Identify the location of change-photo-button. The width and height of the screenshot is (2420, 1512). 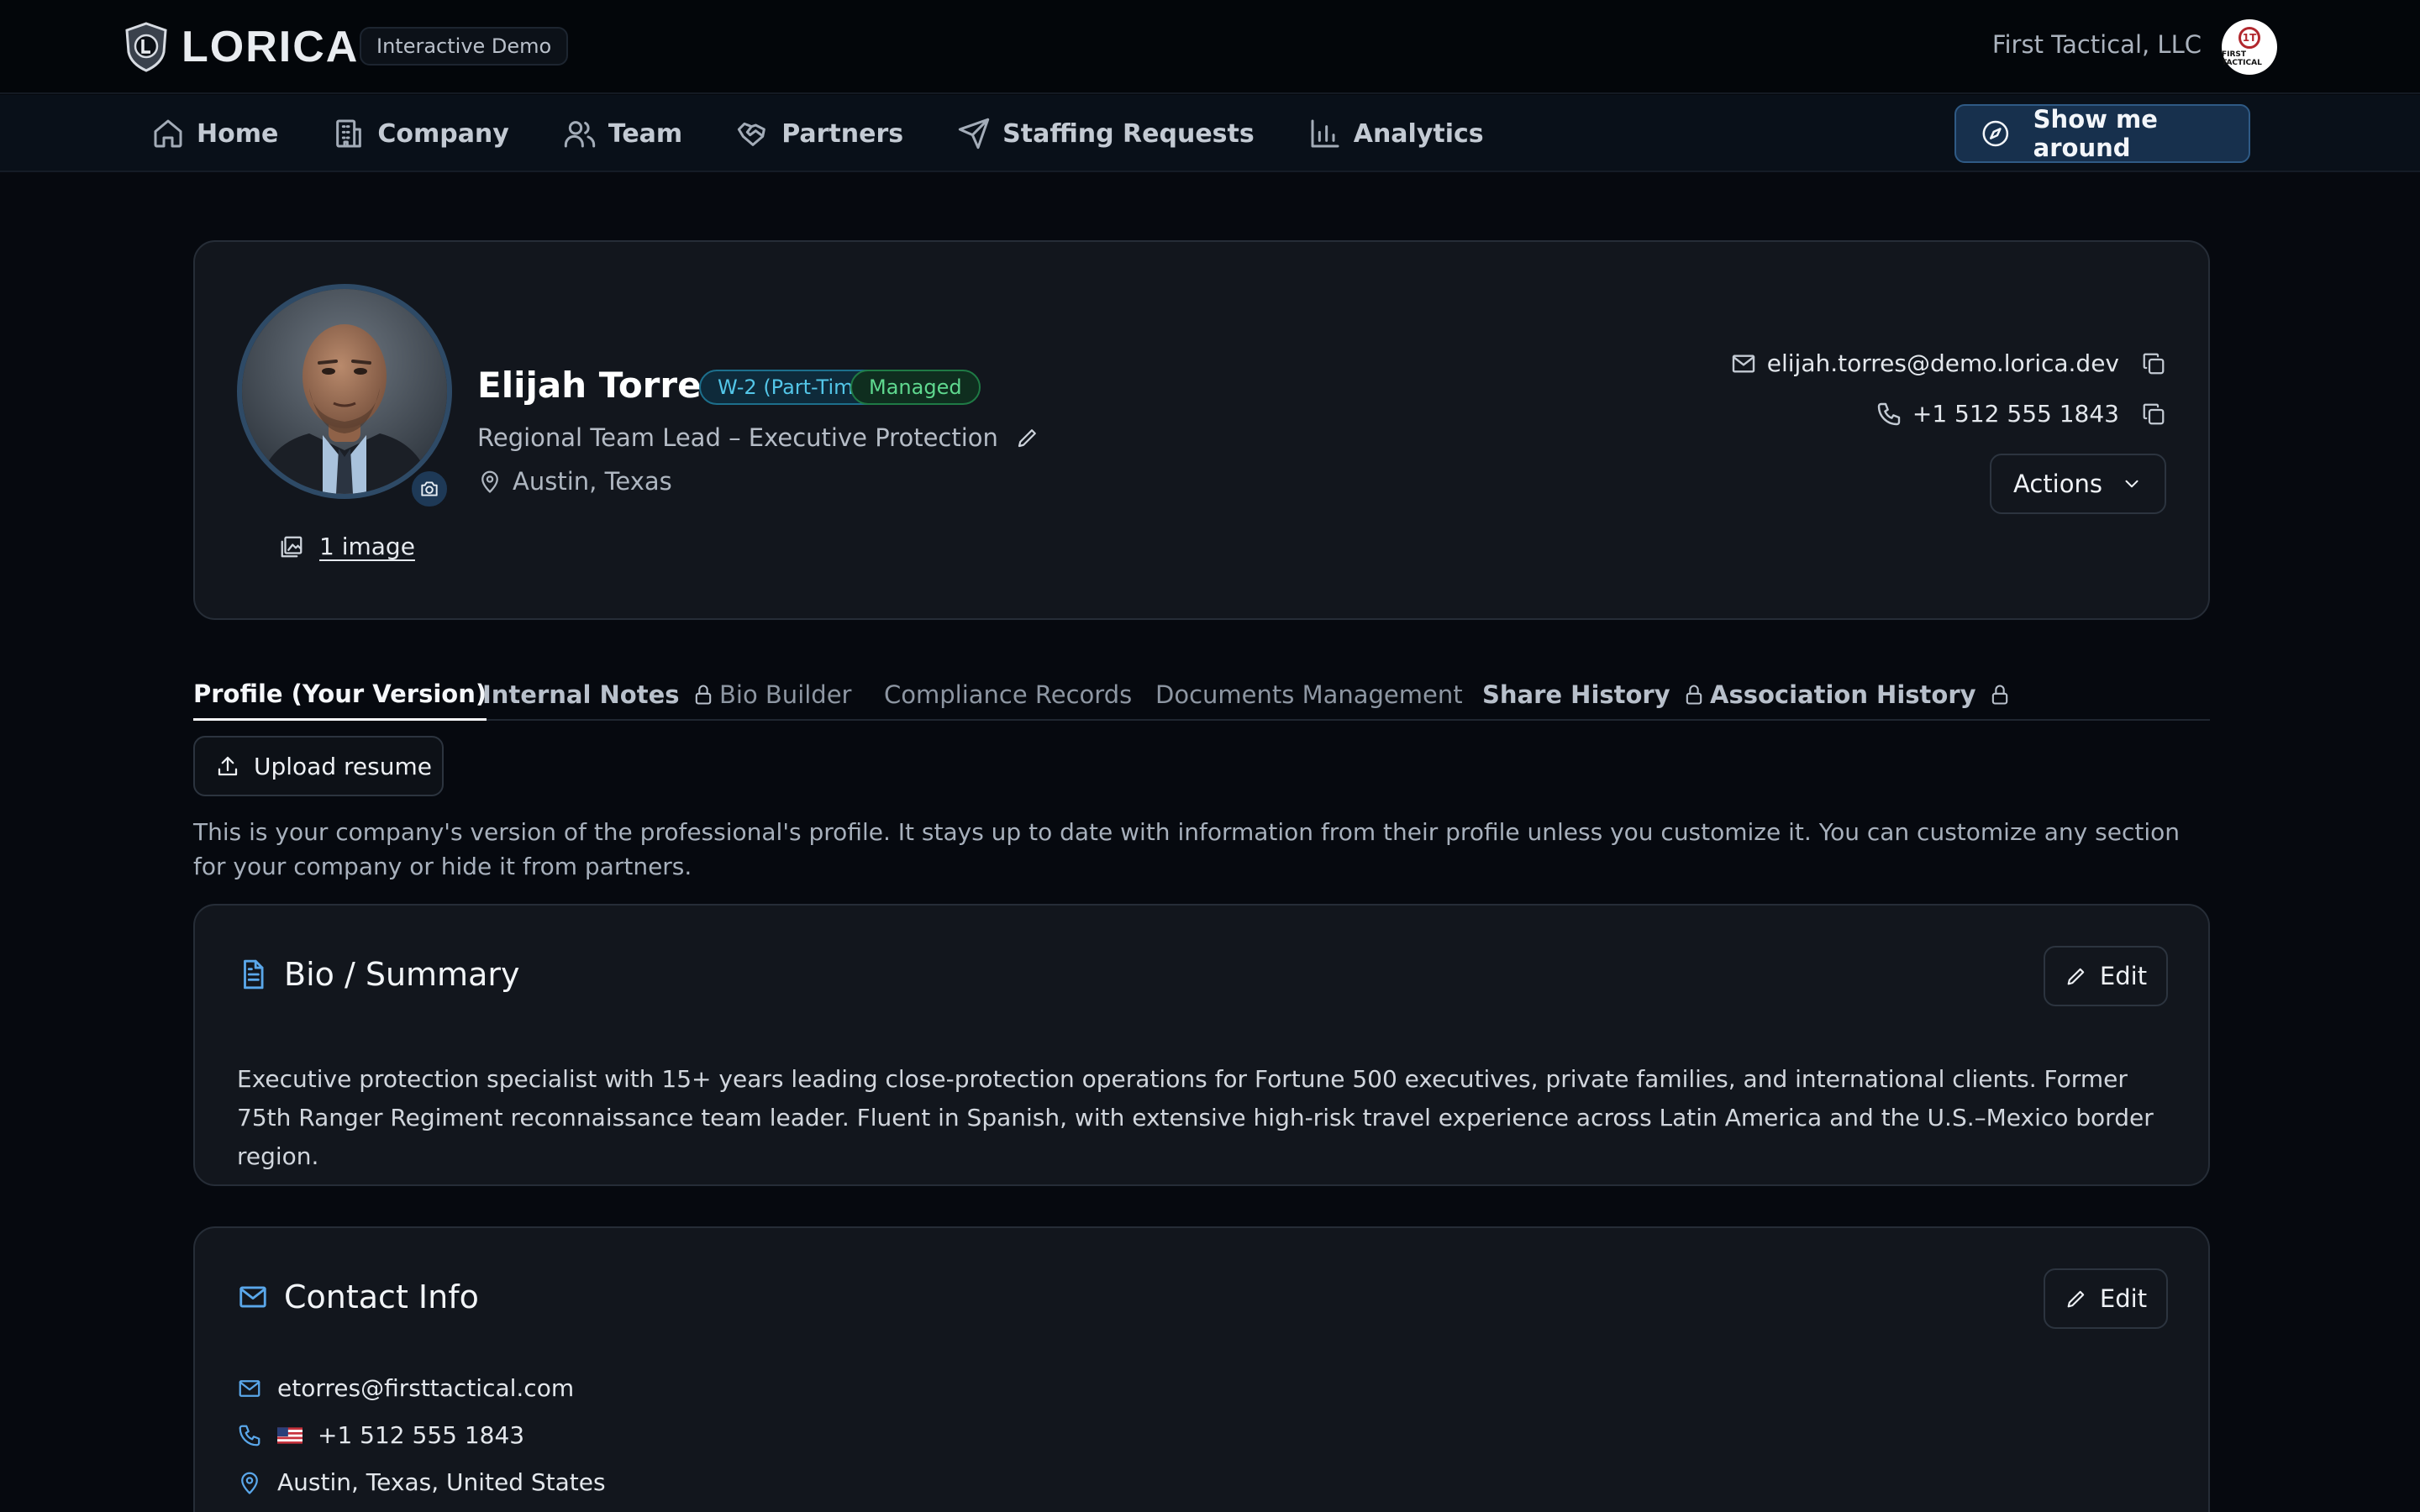
(429, 489).